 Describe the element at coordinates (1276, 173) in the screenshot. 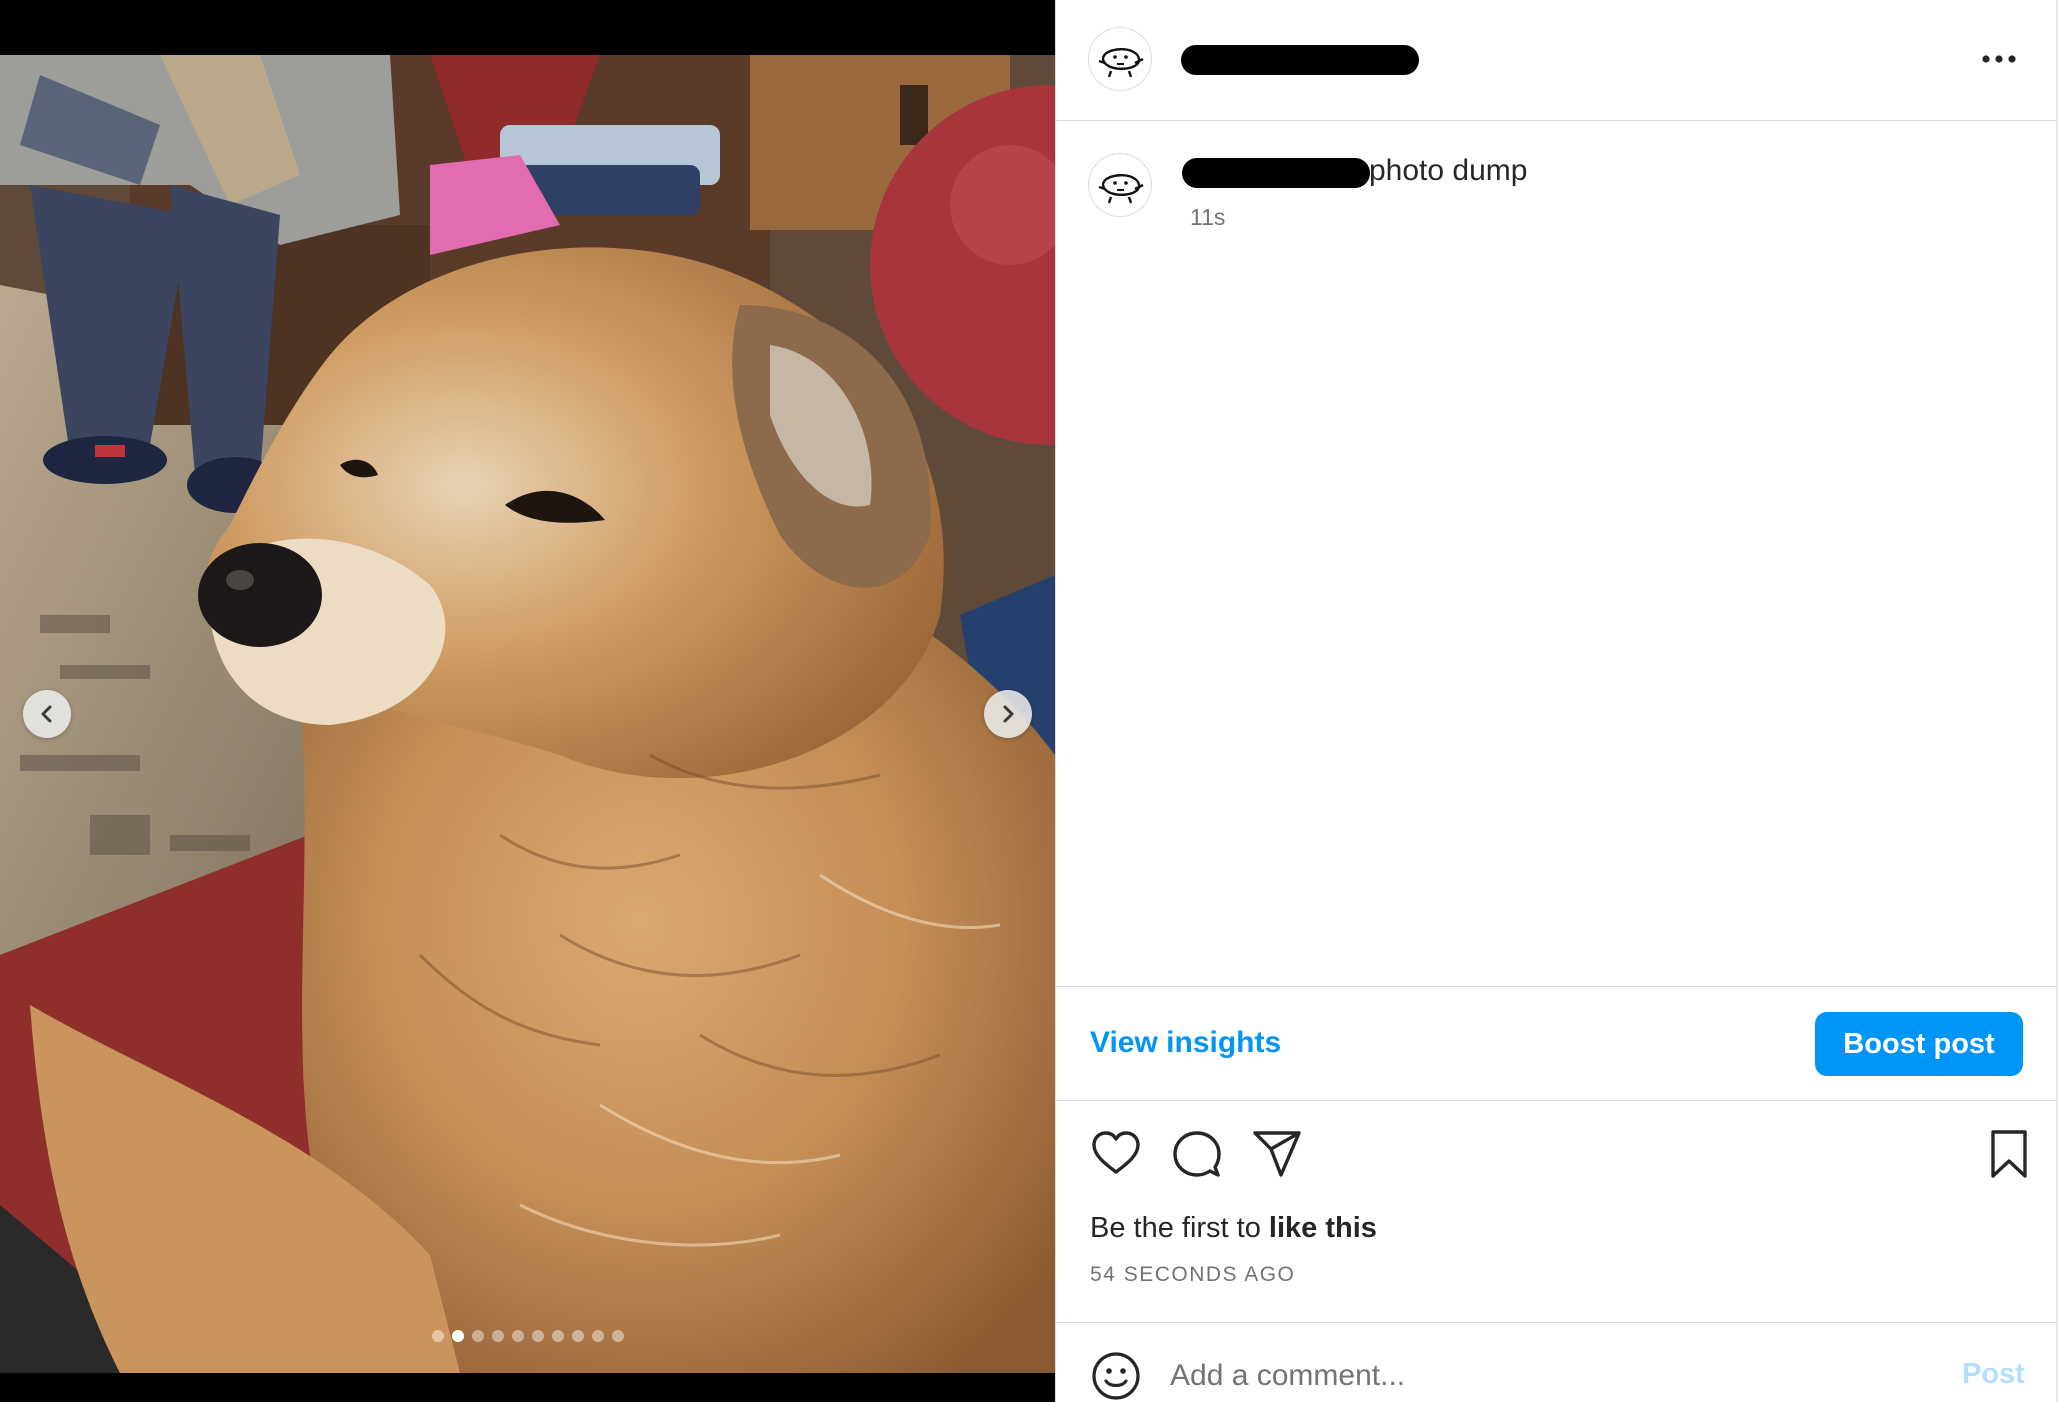

I see `caption-username-redacted` at that location.